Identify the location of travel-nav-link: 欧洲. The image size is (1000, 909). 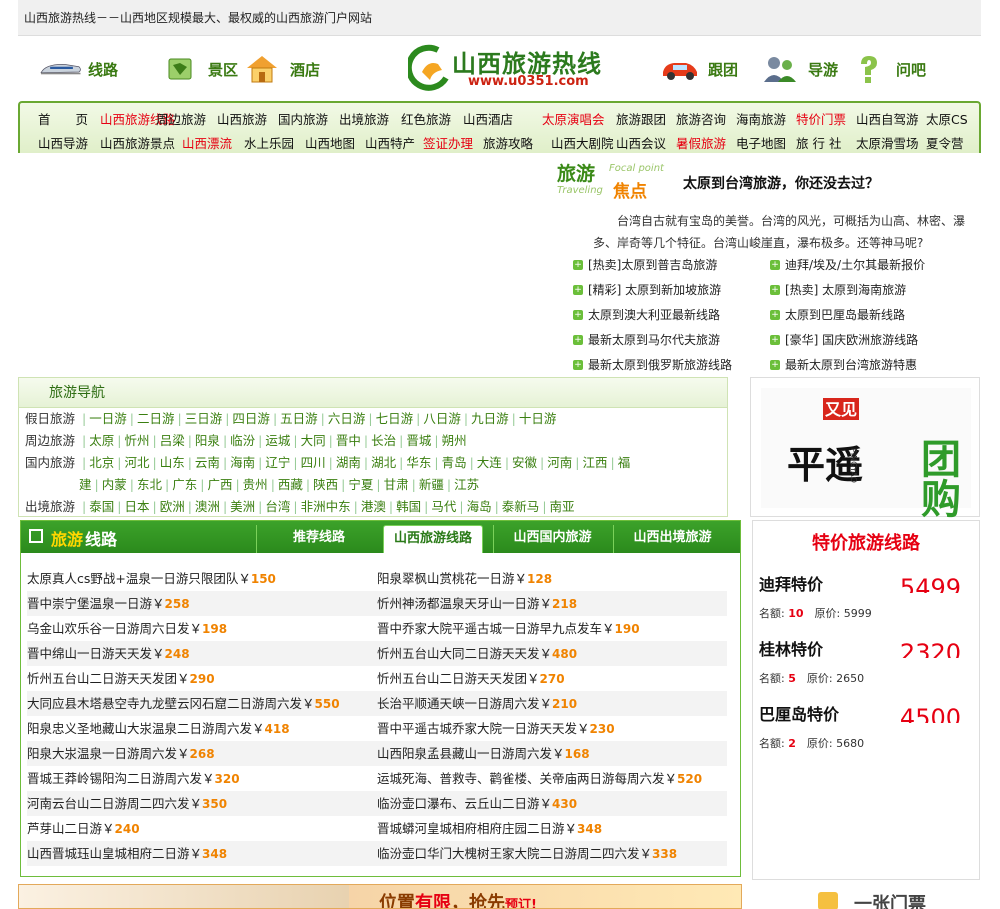
(172, 506).